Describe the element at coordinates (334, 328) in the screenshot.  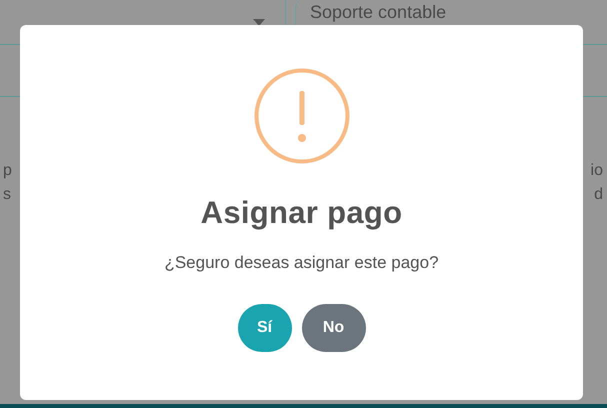
I see `cancel-button: No` at that location.